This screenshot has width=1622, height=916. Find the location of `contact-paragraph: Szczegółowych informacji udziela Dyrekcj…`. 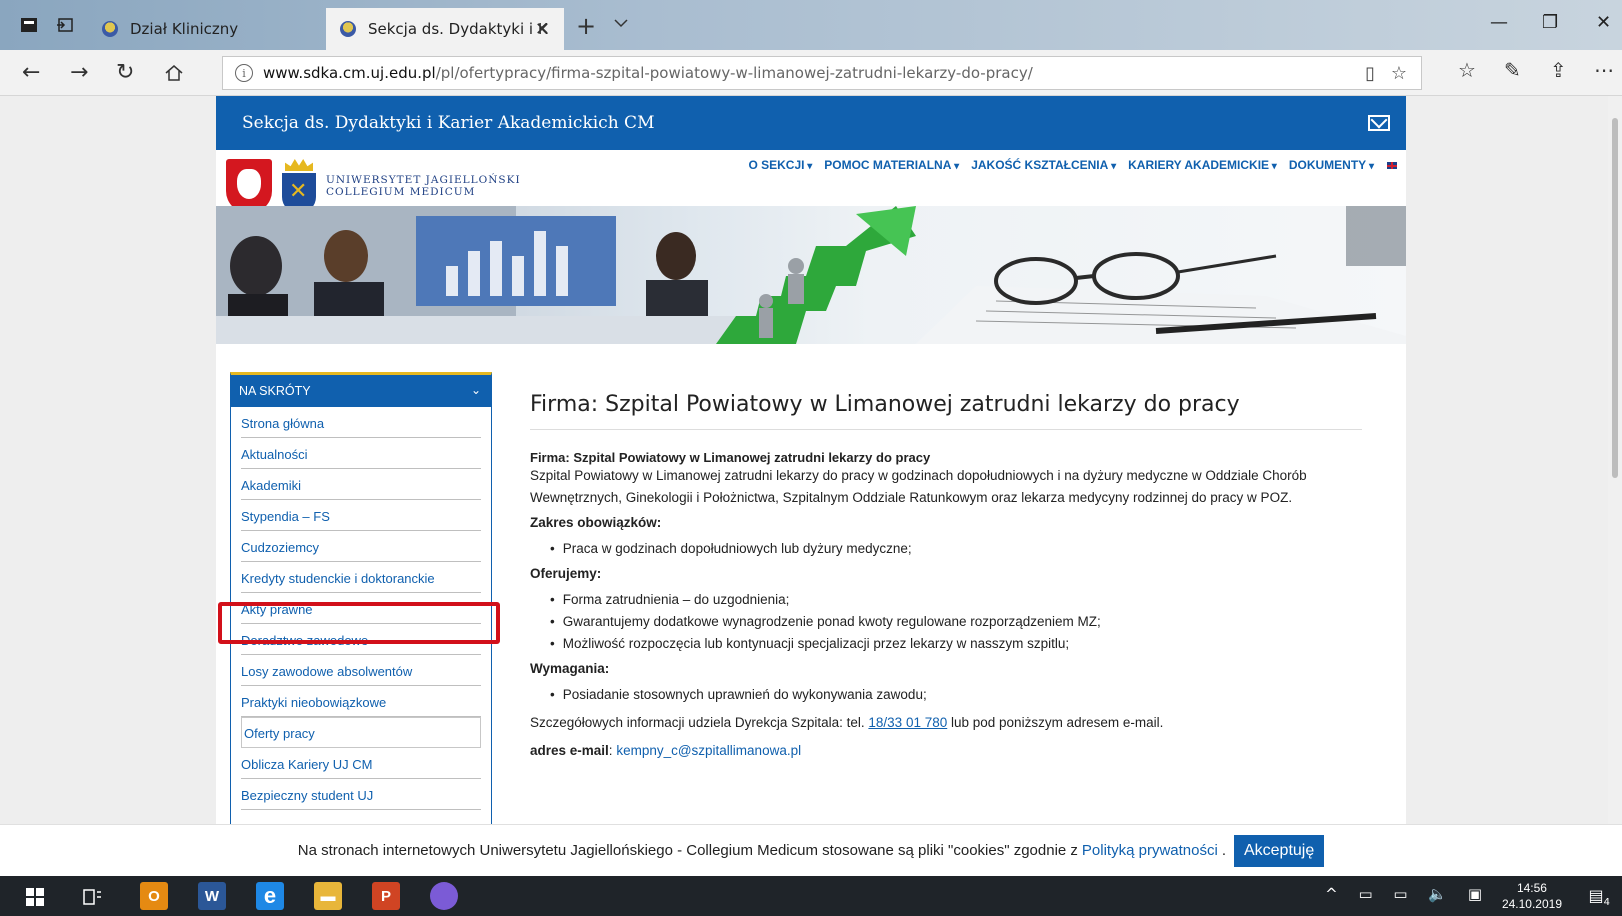

contact-paragraph: Szczegółowych informacji udziela Dyrekcj… is located at coordinates (847, 722).